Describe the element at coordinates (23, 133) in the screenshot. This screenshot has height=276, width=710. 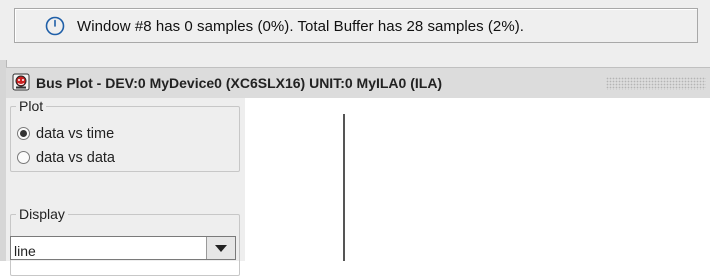
I see `radio-button-selected` at that location.